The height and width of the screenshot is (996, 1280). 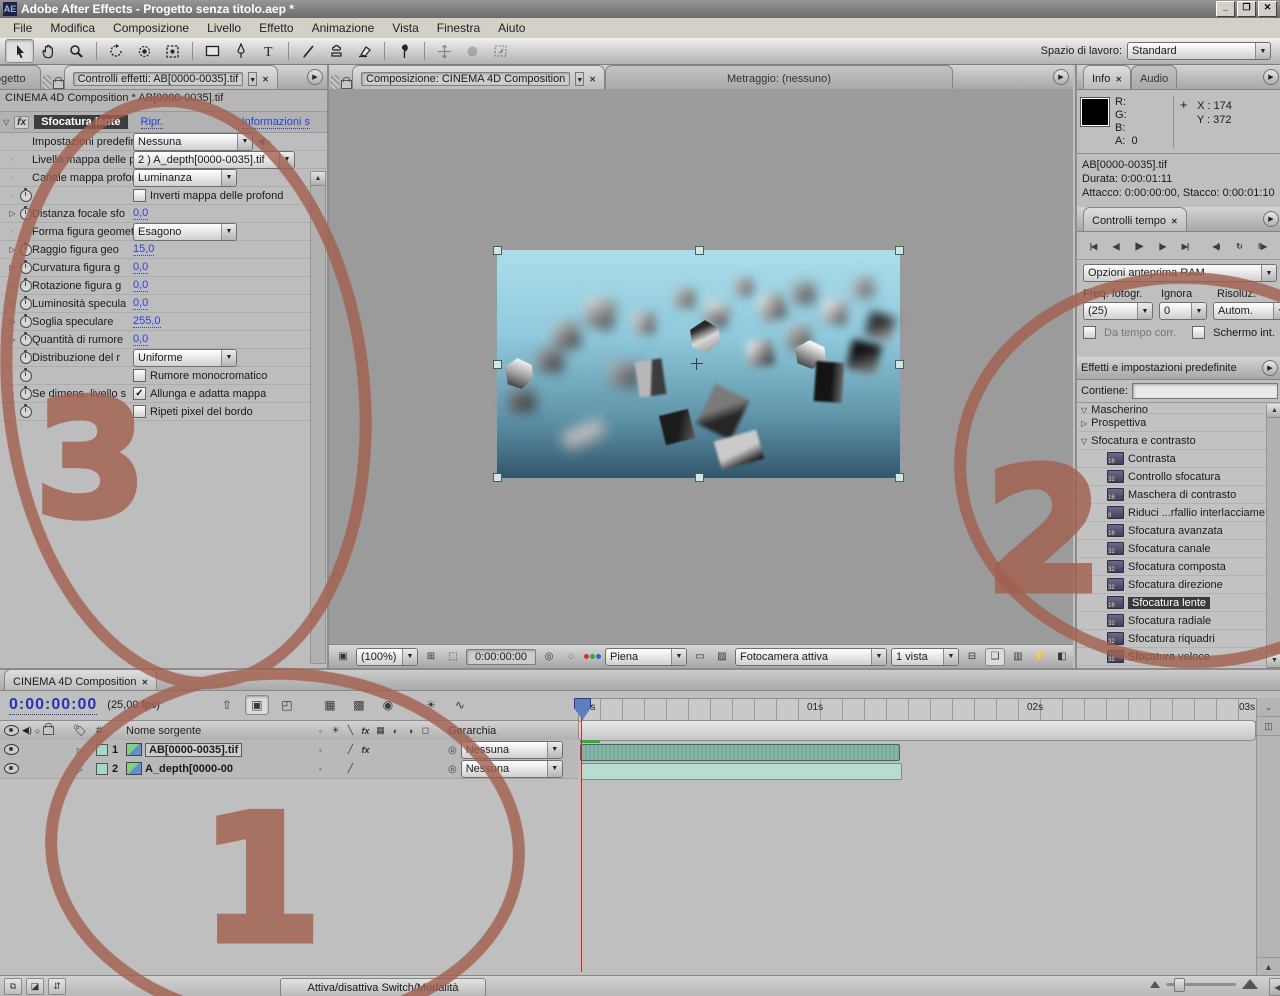 I want to click on effect-item: 16 Contrasta, so click(x=1172, y=459).